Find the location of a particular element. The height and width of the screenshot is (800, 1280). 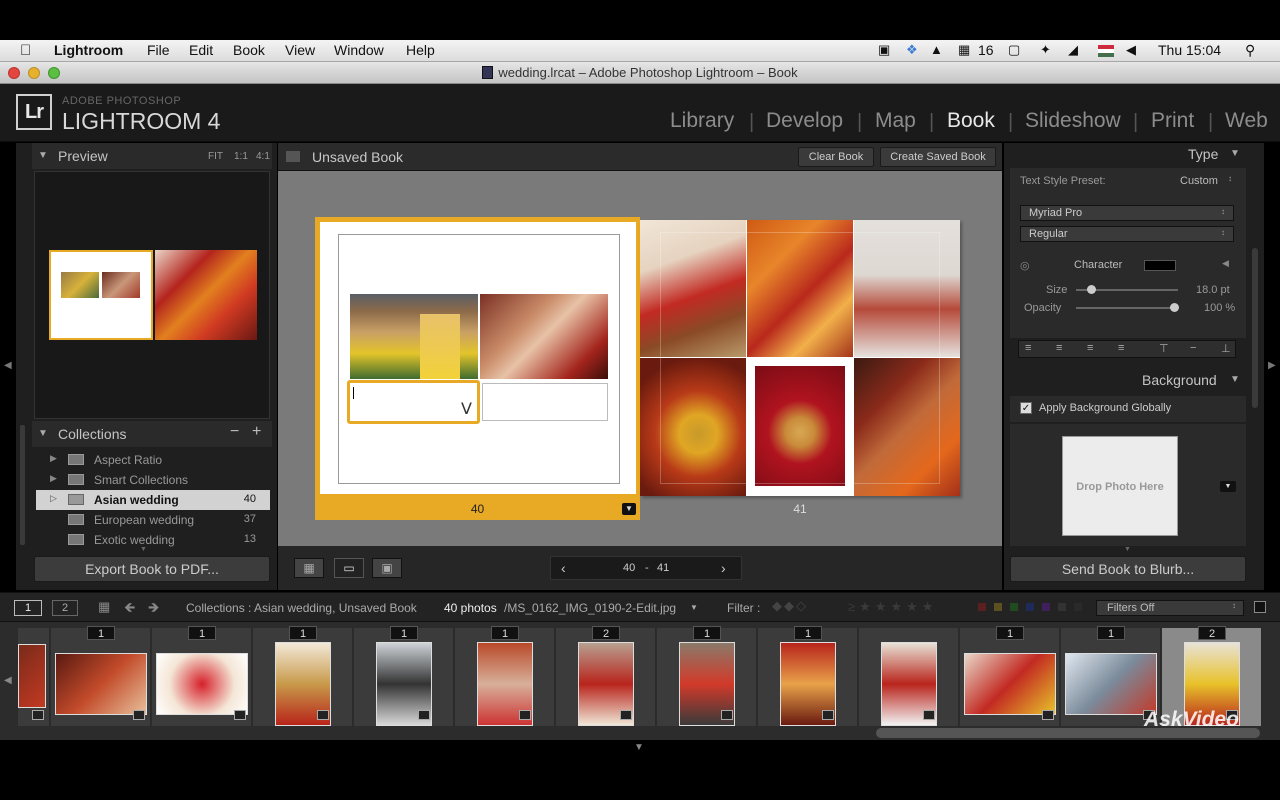

align-center-icon: ≡ is located at coordinates (1059, 348).